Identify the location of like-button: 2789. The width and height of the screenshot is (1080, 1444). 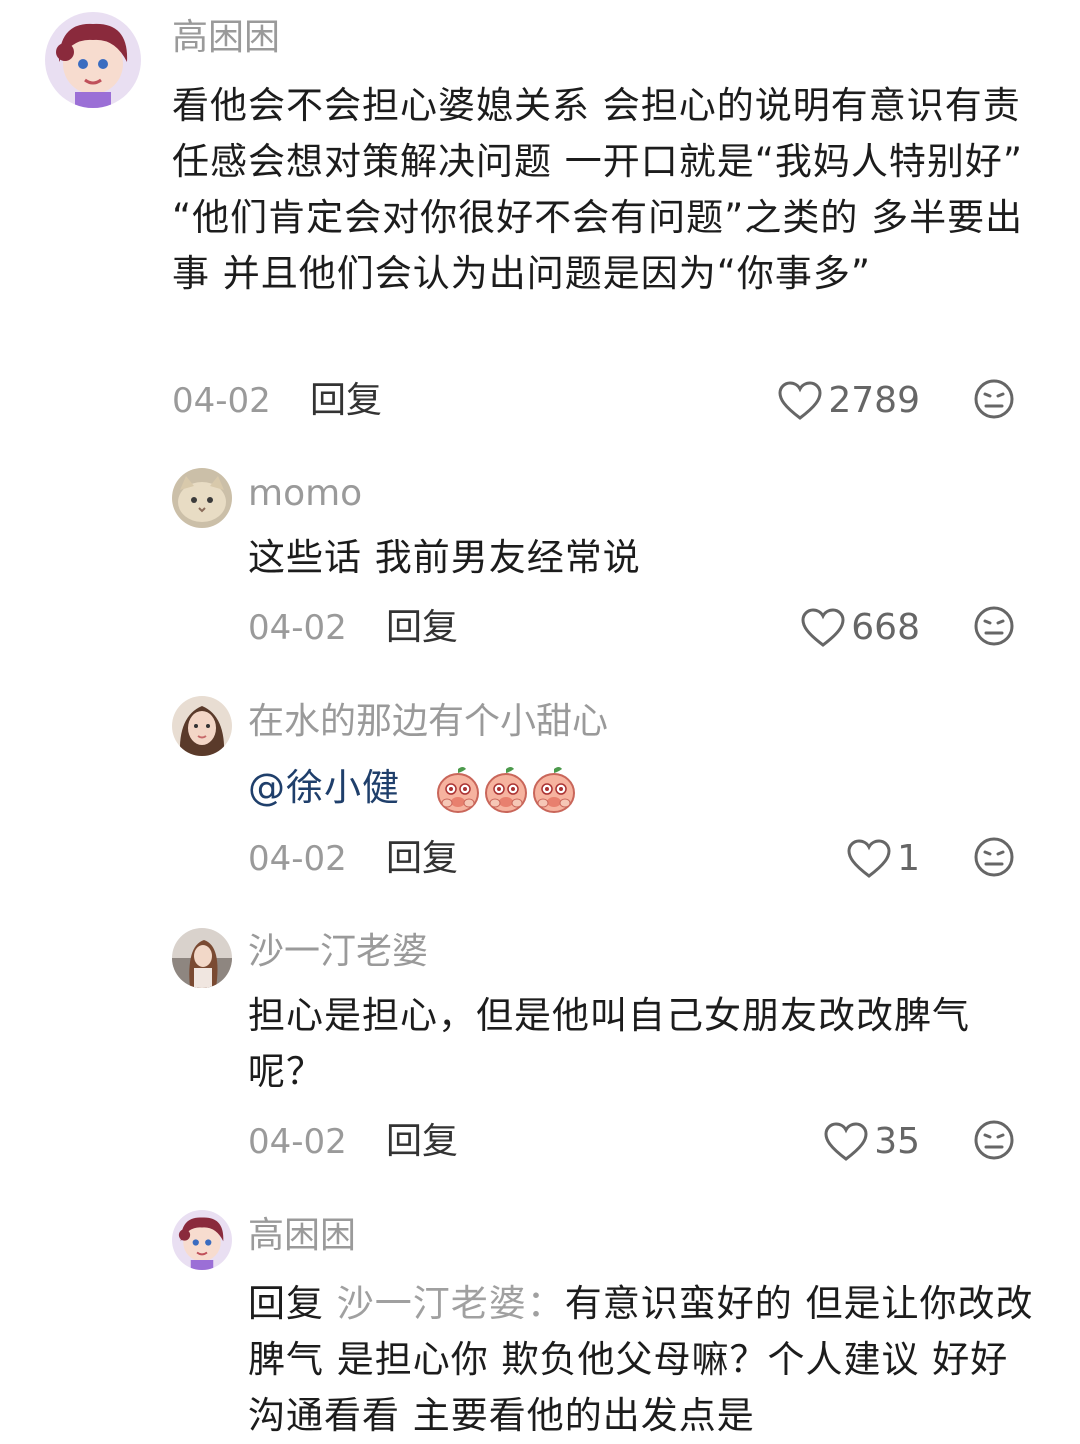
(849, 401).